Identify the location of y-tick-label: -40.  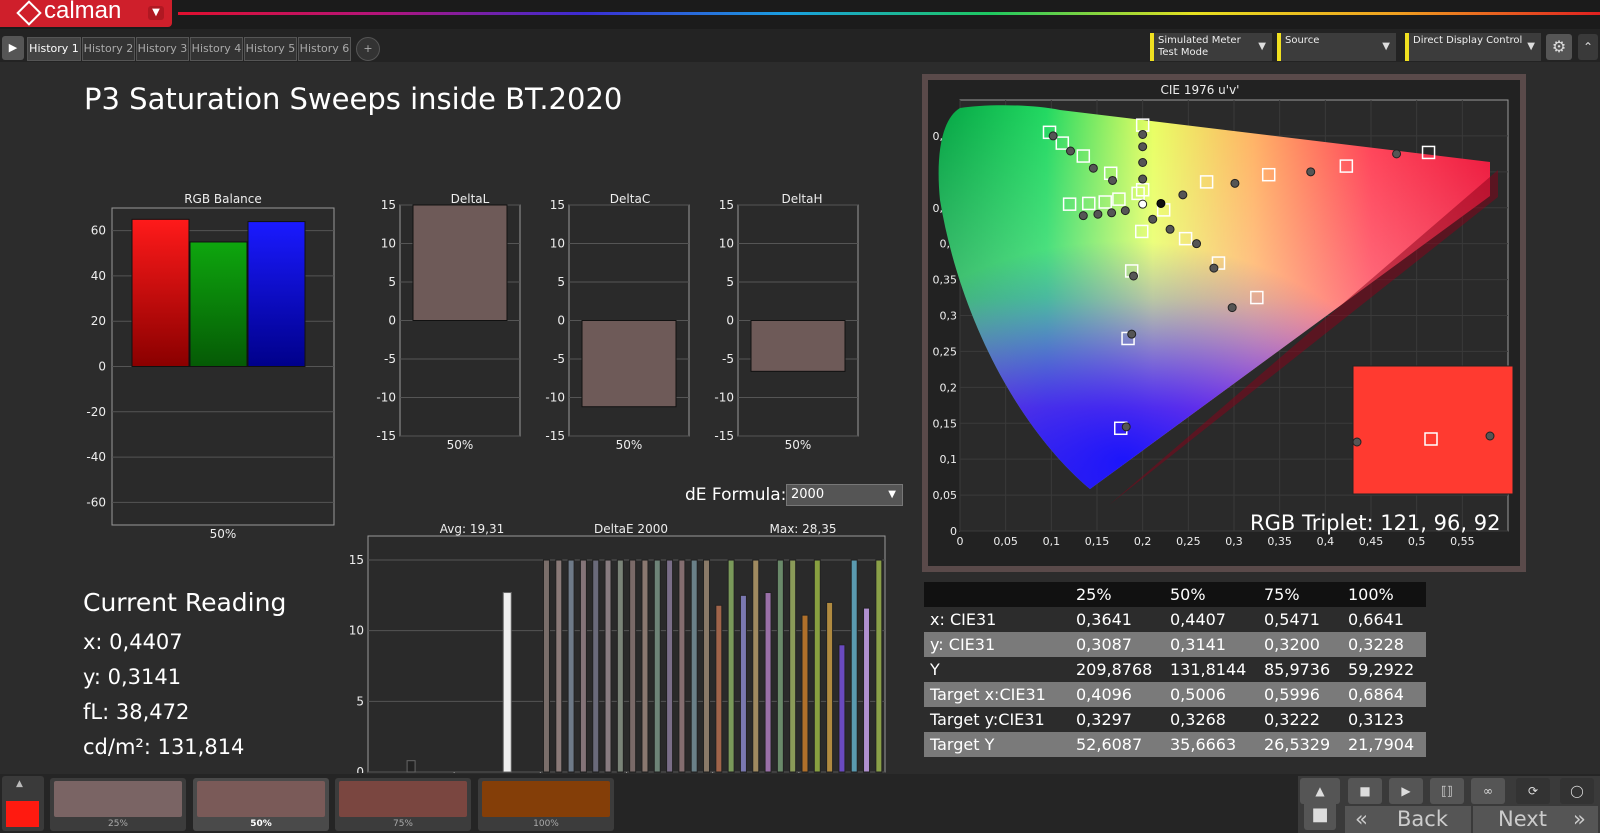
(96, 457).